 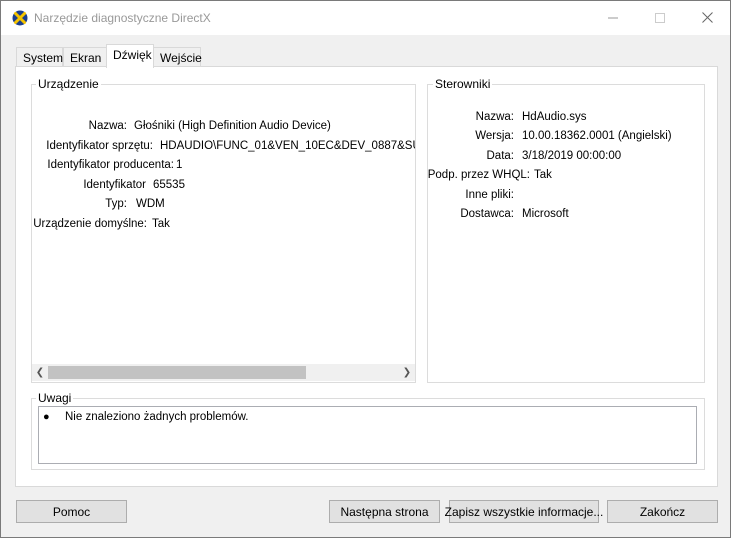 I want to click on maximize-icon, so click(x=660, y=18).